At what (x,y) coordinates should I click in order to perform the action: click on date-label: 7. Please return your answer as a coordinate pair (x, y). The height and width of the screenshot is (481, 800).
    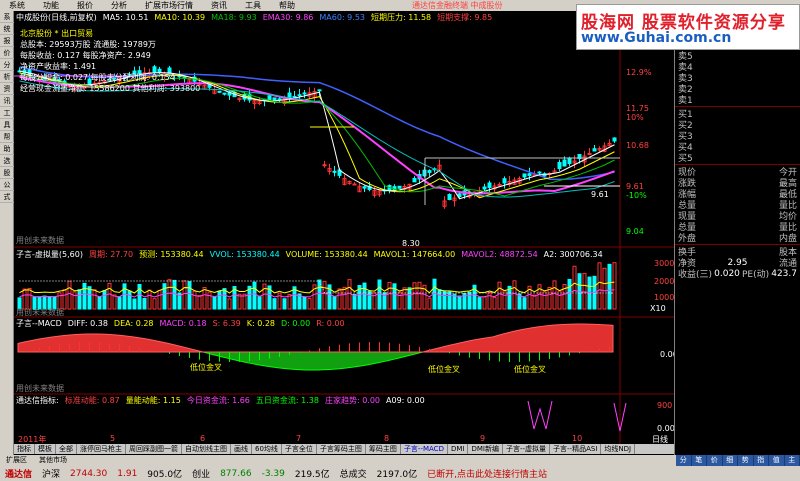
    Looking at the image, I should click on (299, 438).